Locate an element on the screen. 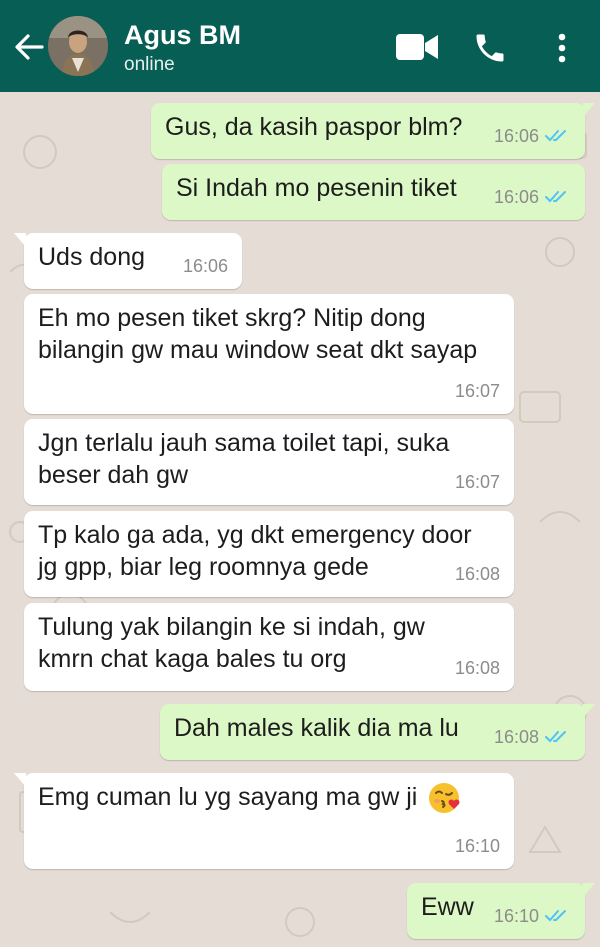 The height and width of the screenshot is (947, 600). message-incoming: Emg cuman lu yg sayang ma gw ji 16:10 is located at coordinates (264, 821).